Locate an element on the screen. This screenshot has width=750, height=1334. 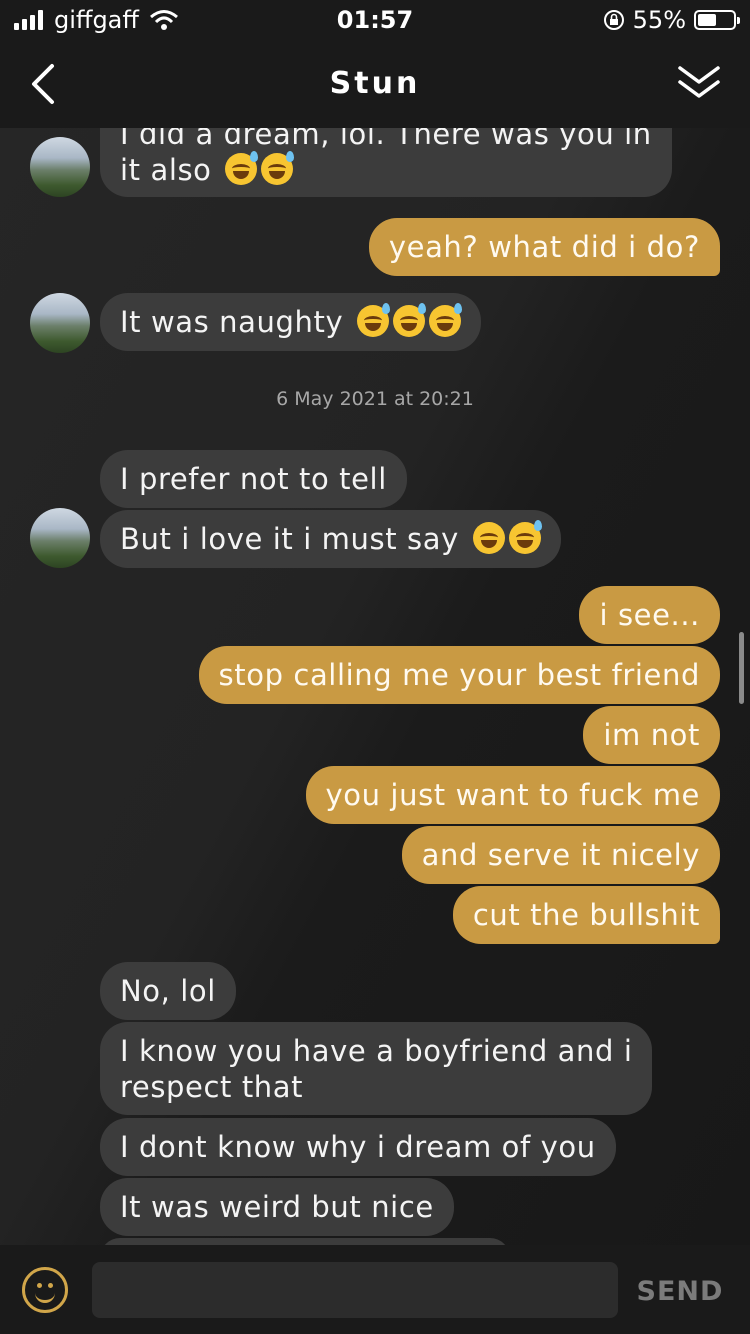
message-text: stop calling me your best friend is located at coordinates (459, 675).